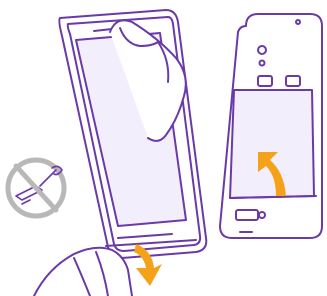  What do you see at coordinates (36, 188) in the screenshot?
I see `no-tool-icon` at bounding box center [36, 188].